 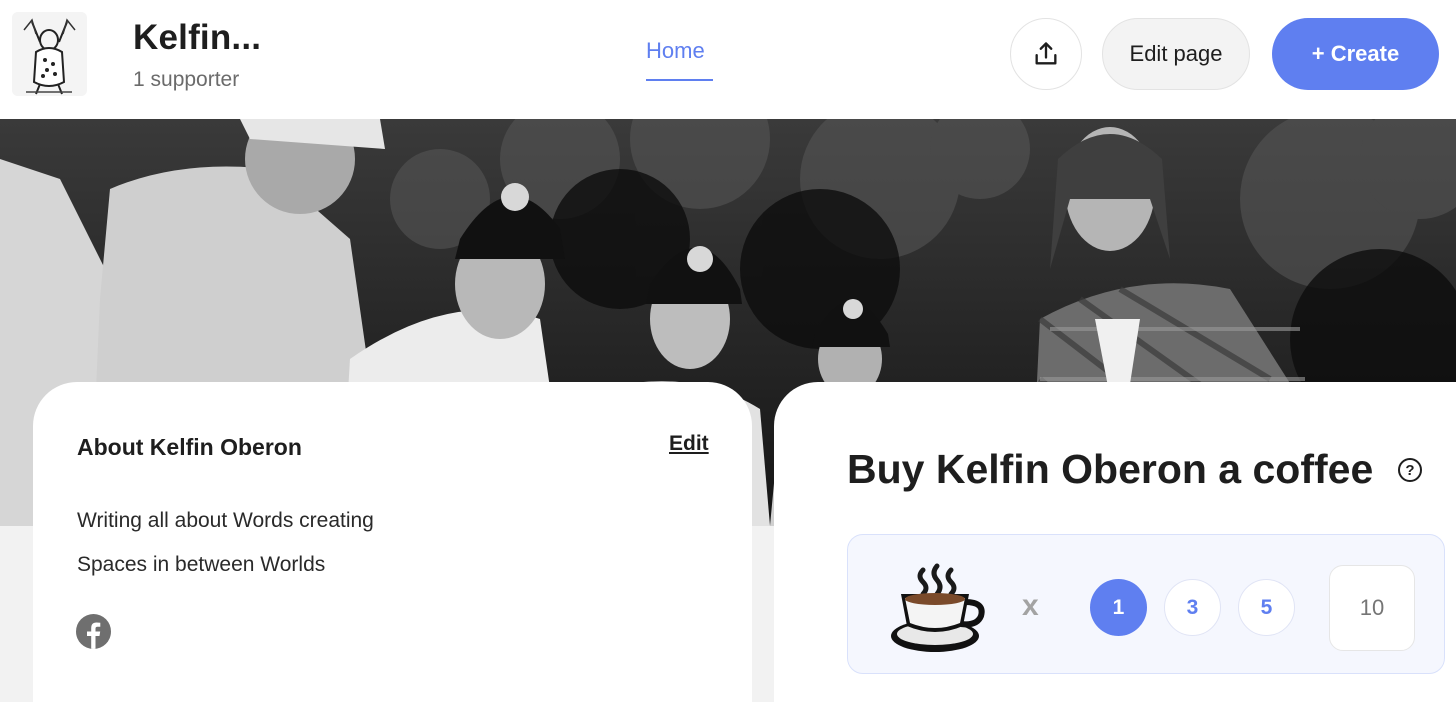 I want to click on share-icon, so click(x=1046, y=53).